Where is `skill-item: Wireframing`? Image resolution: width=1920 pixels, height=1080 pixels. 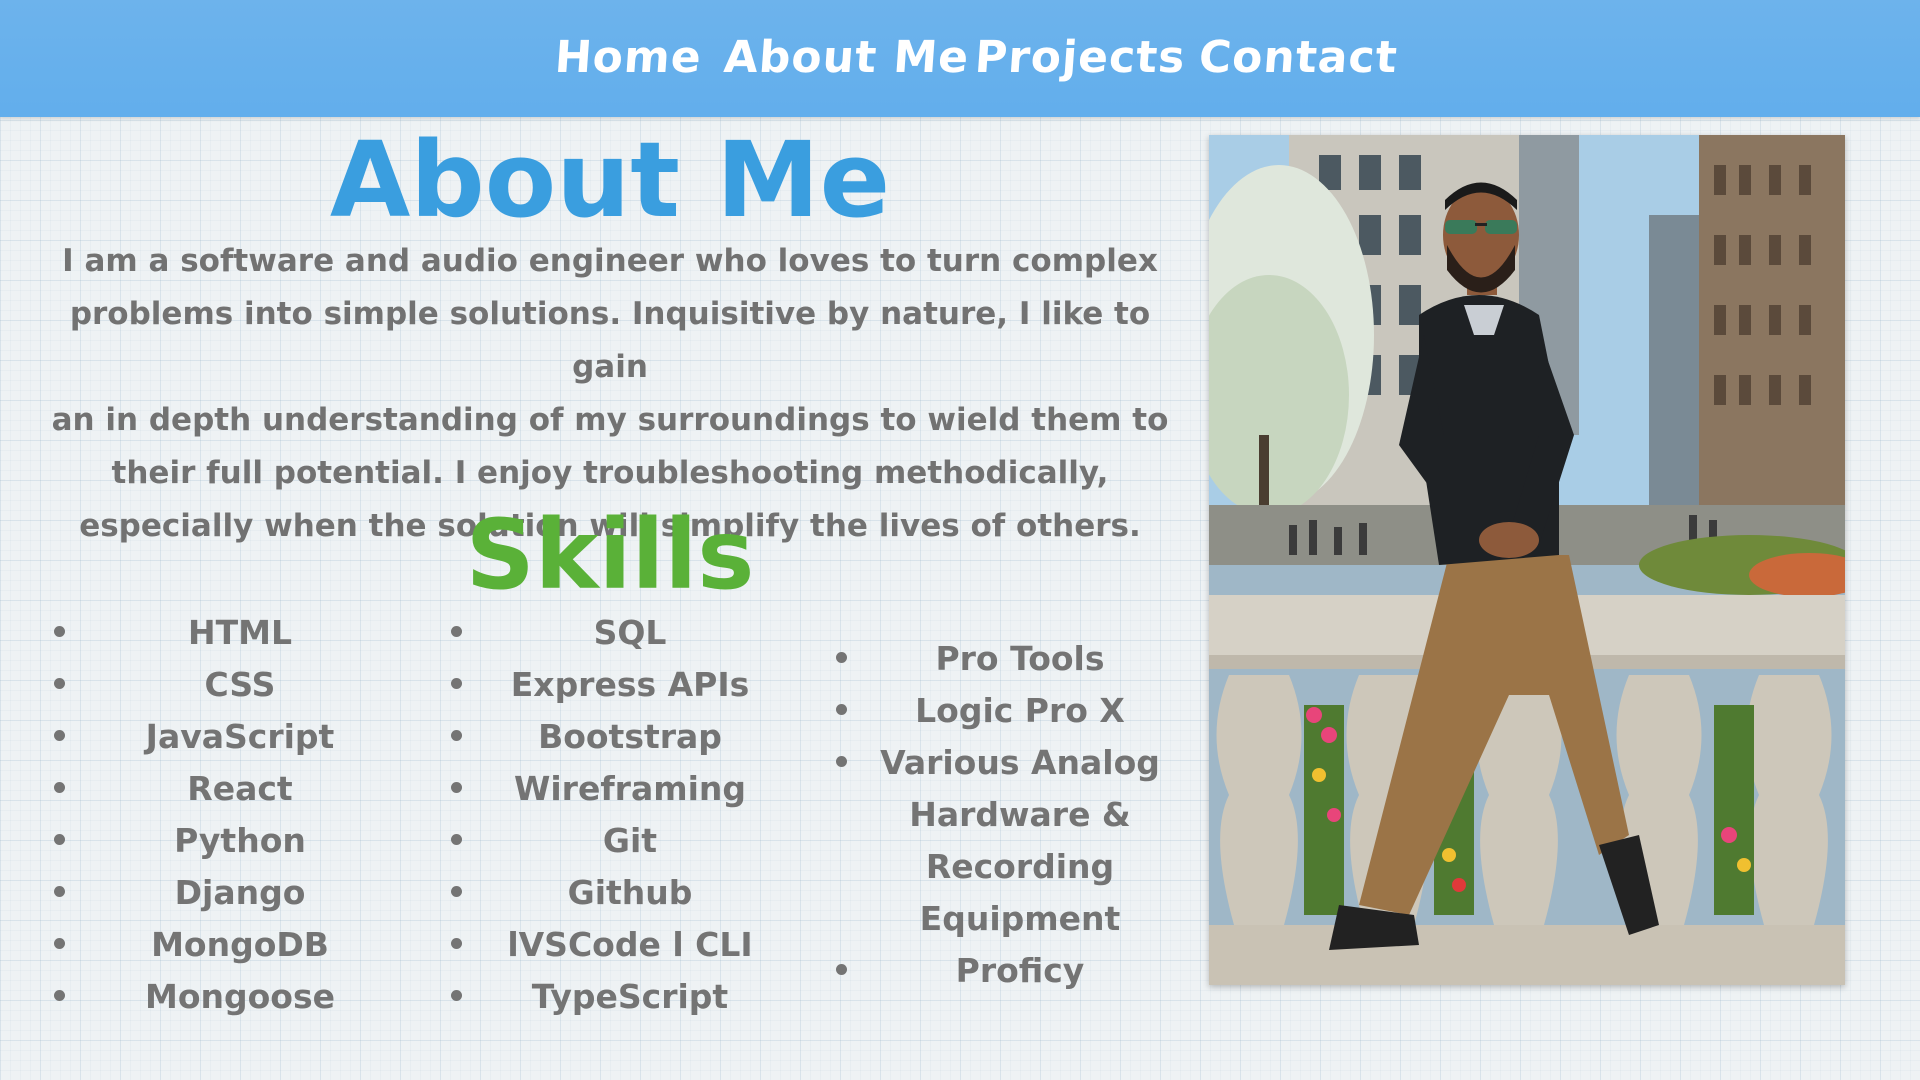
skill-item: Wireframing is located at coordinates (630, 789).